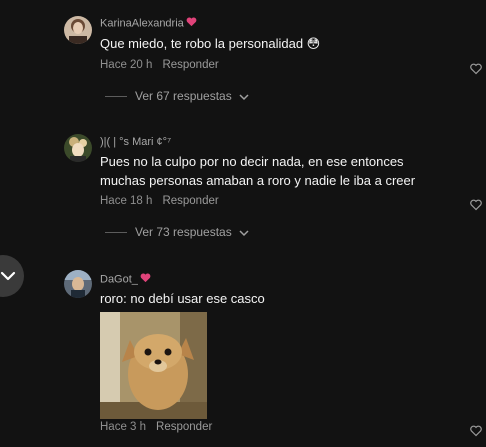  I want to click on collapse-button, so click(12, 276).